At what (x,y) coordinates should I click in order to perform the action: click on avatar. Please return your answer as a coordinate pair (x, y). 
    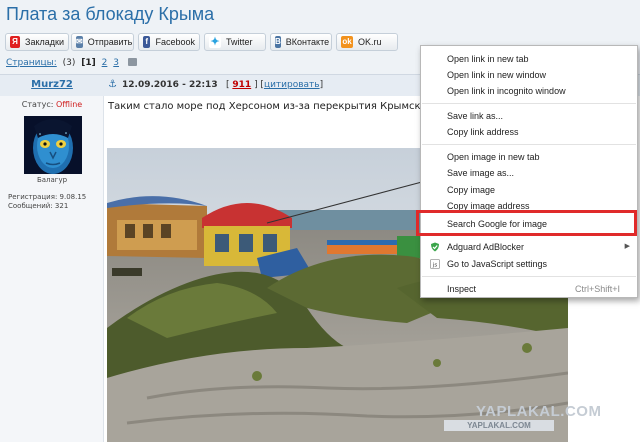
    Looking at the image, I should click on (53, 145).